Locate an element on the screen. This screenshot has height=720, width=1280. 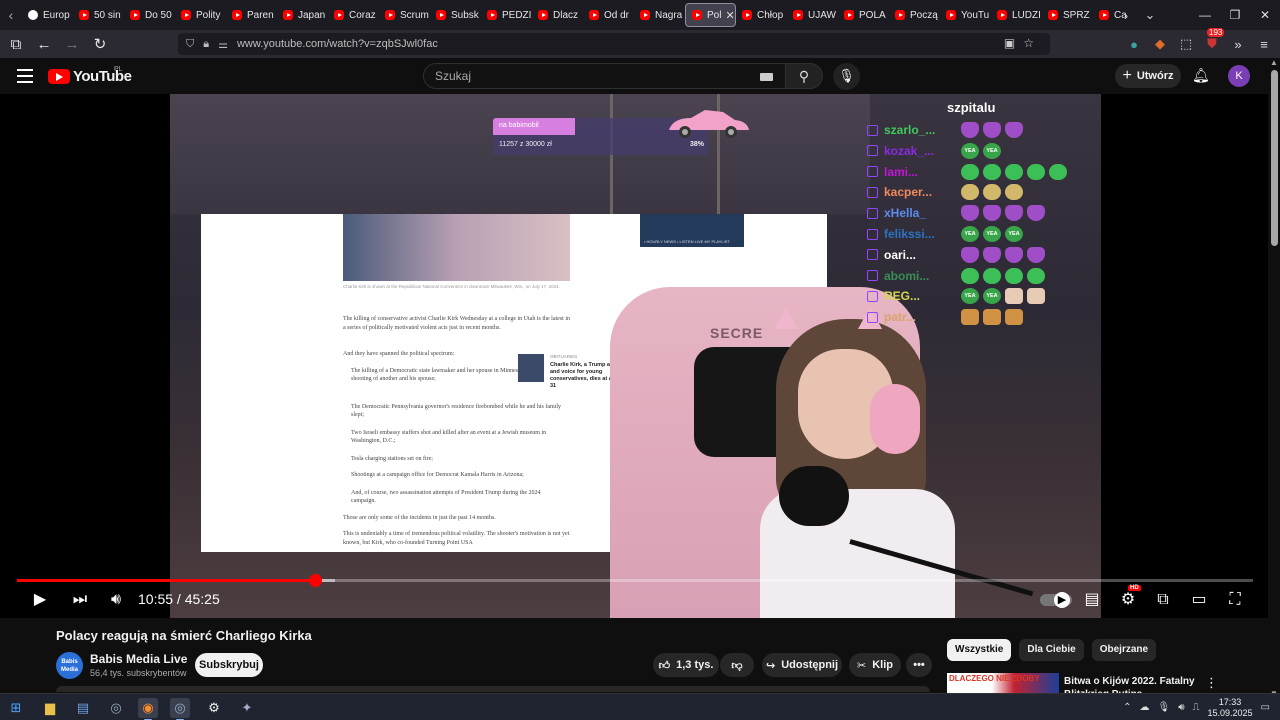
browser-tab: 50 sin is located at coordinates (98, 15).